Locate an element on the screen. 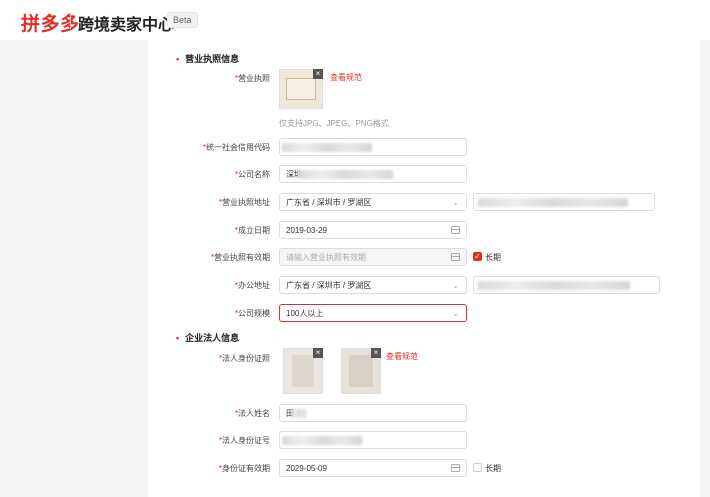 This screenshot has height=497, width=710. office-address-value: 广东省 / 深圳市 / 罗湖区 is located at coordinates (329, 285).